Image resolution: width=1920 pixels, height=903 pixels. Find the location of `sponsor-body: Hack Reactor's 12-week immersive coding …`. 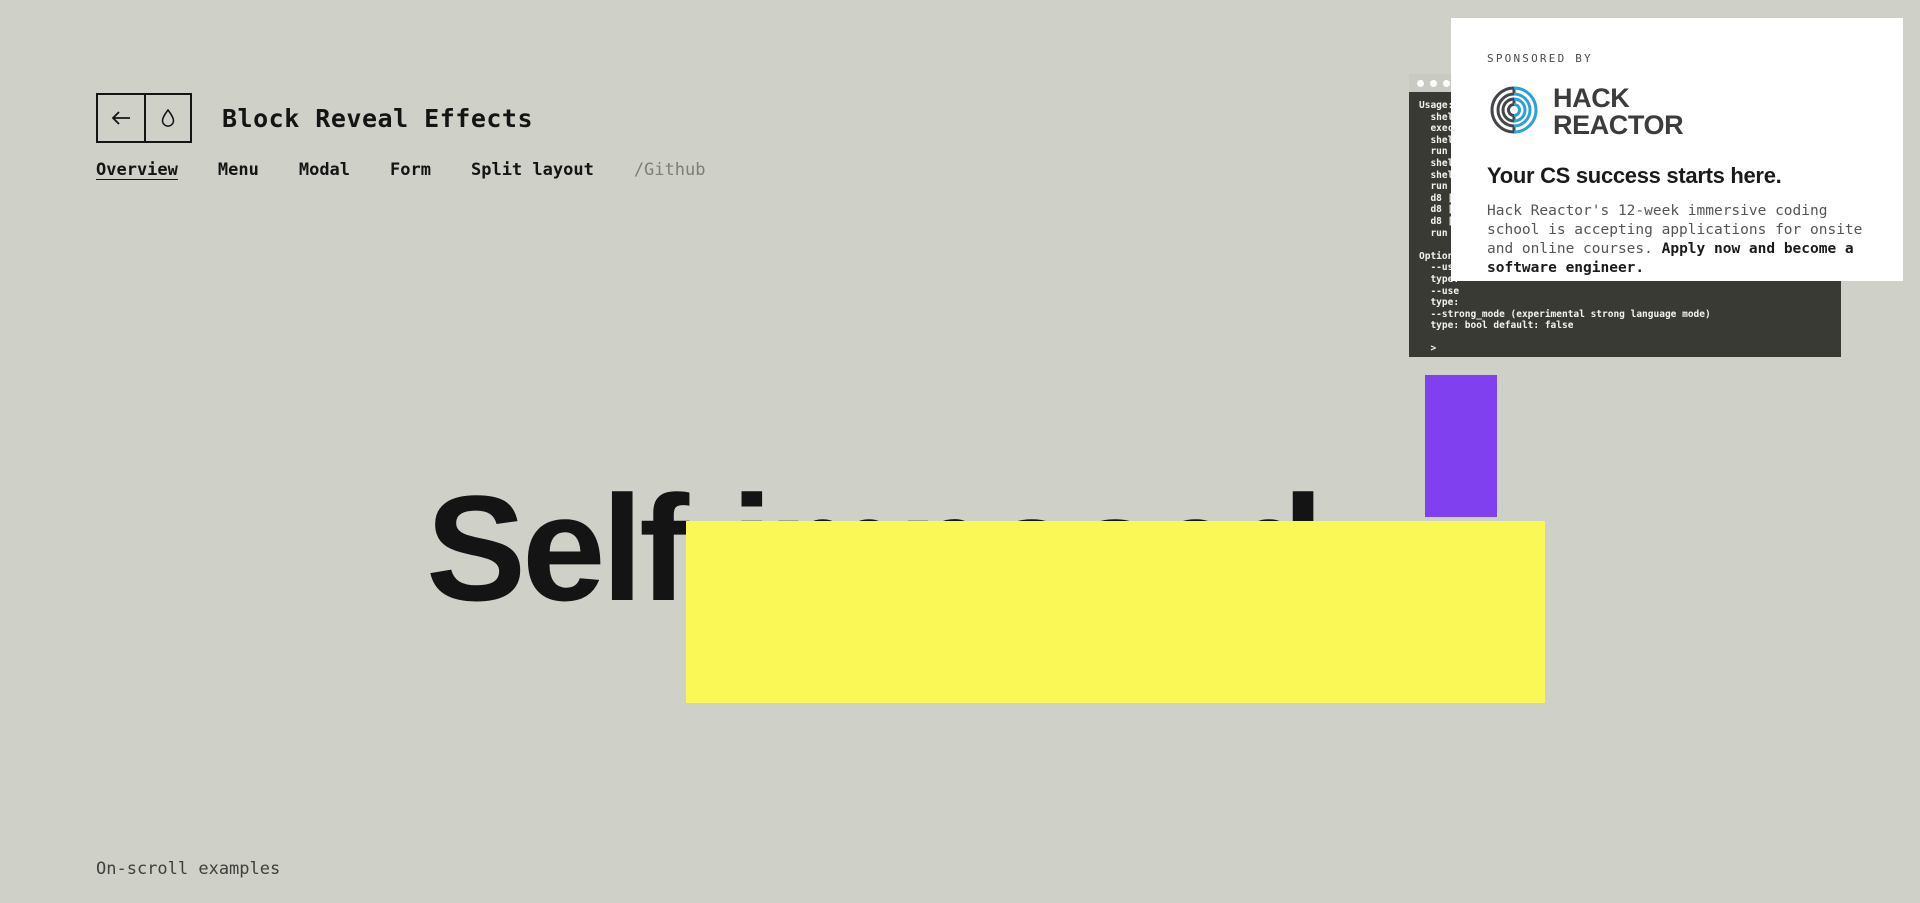

sponsor-body: Hack Reactor's 12-week immersive coding … is located at coordinates (1677, 240).